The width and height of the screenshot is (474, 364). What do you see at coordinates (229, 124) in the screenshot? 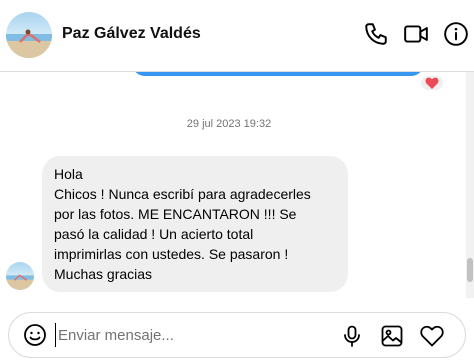
I see `message-timestamp: 29 jul 2023 19:32` at bounding box center [229, 124].